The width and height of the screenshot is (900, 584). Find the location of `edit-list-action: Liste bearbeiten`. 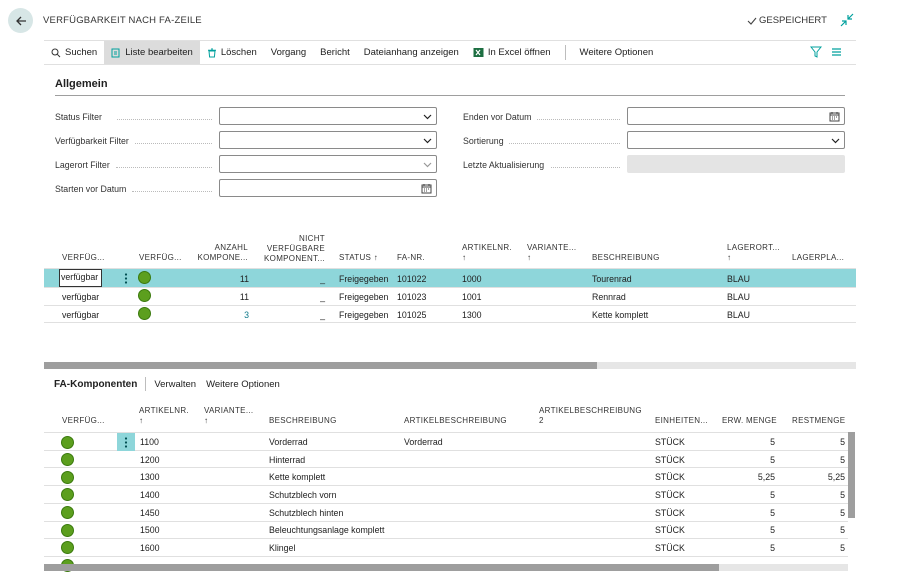

edit-list-action: Liste bearbeiten is located at coordinates (152, 52).